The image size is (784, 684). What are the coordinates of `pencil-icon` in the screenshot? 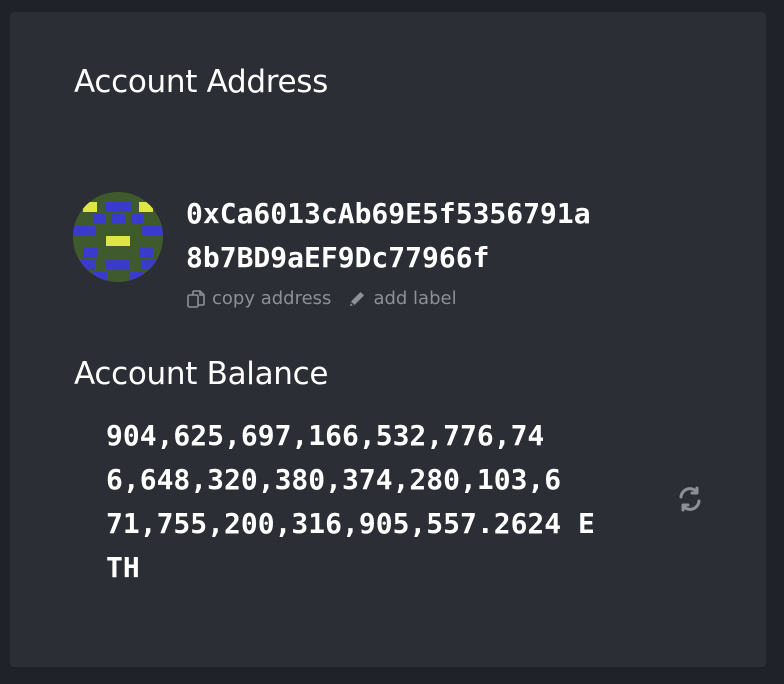 It's located at (357, 298).